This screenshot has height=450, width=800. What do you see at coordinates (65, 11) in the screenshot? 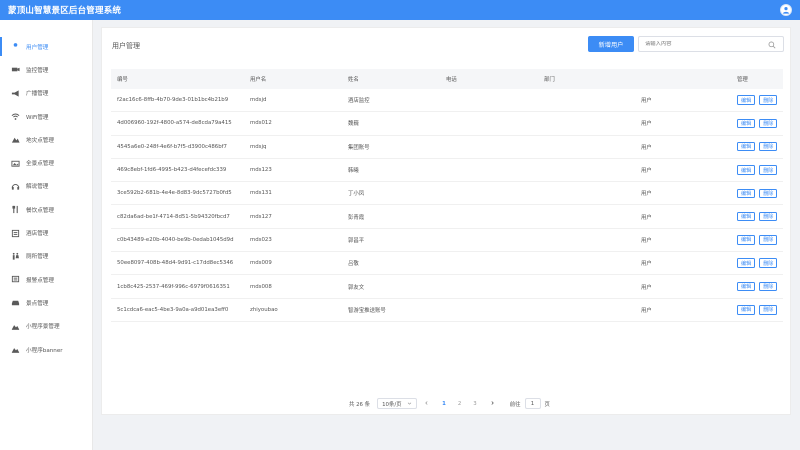
I see `app-title: 蒙顶山智慧景区后台管理系统` at bounding box center [65, 11].